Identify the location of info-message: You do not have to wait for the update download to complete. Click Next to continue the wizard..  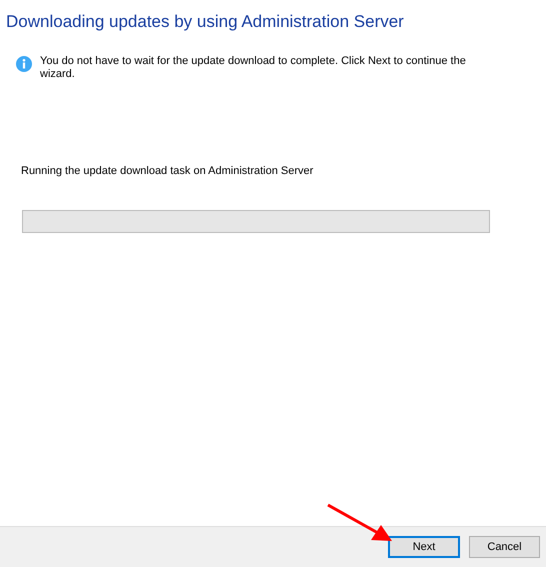
(253, 68).